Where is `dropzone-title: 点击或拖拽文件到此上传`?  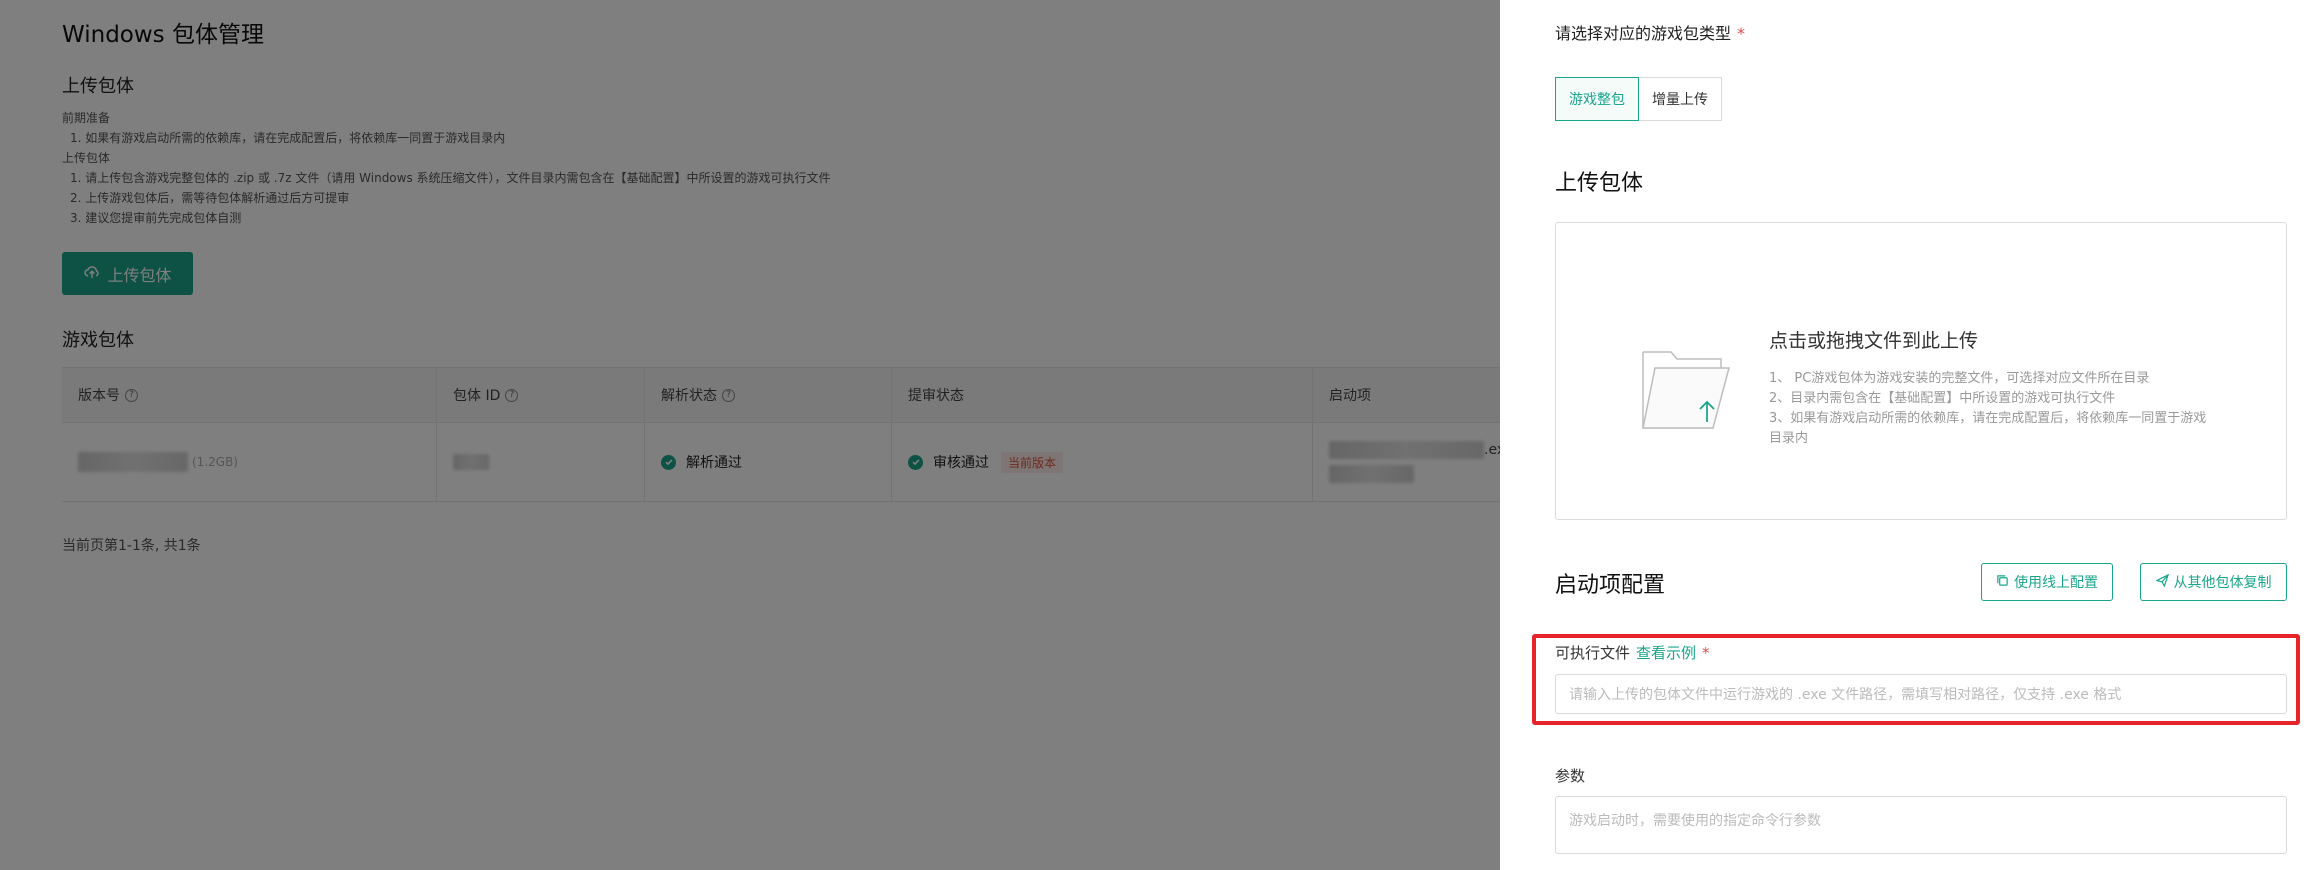 dropzone-title: 点击或拖拽文件到此上传 is located at coordinates (1874, 341).